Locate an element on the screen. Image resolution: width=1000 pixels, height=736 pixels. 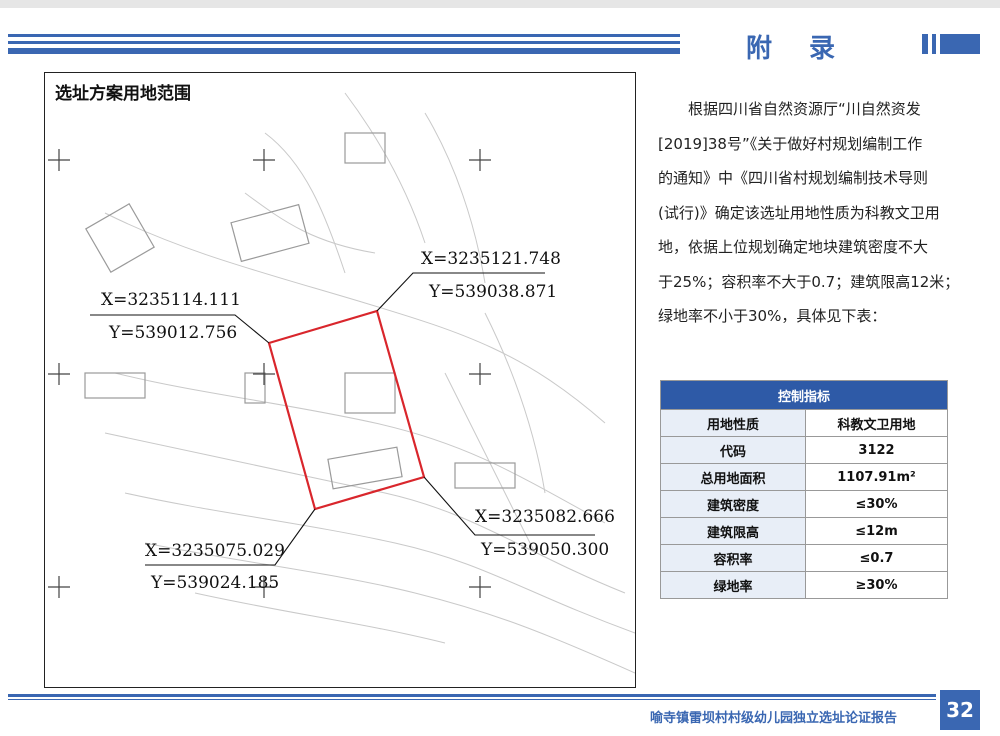
coord-sw-y: Y=539024.185 is located at coordinates (214, 583).